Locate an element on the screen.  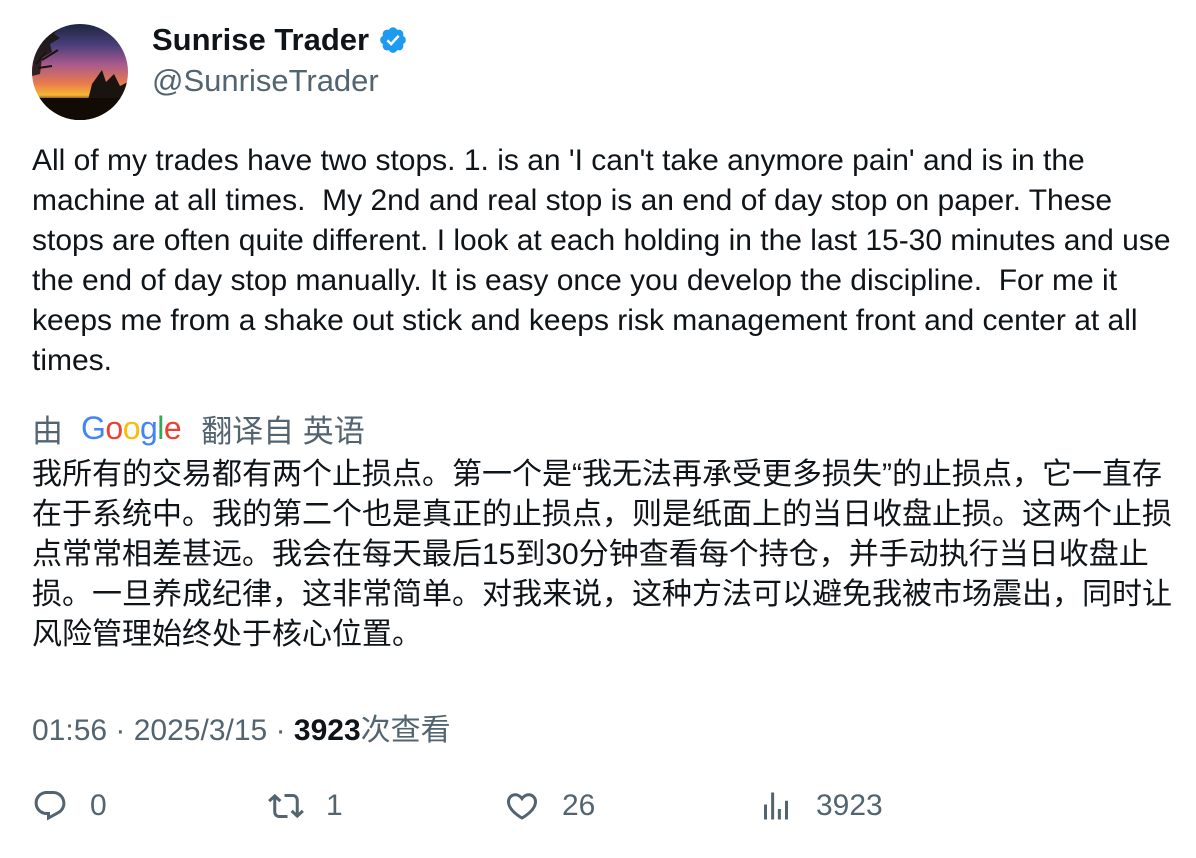
views-count: 3923 is located at coordinates (327, 730).